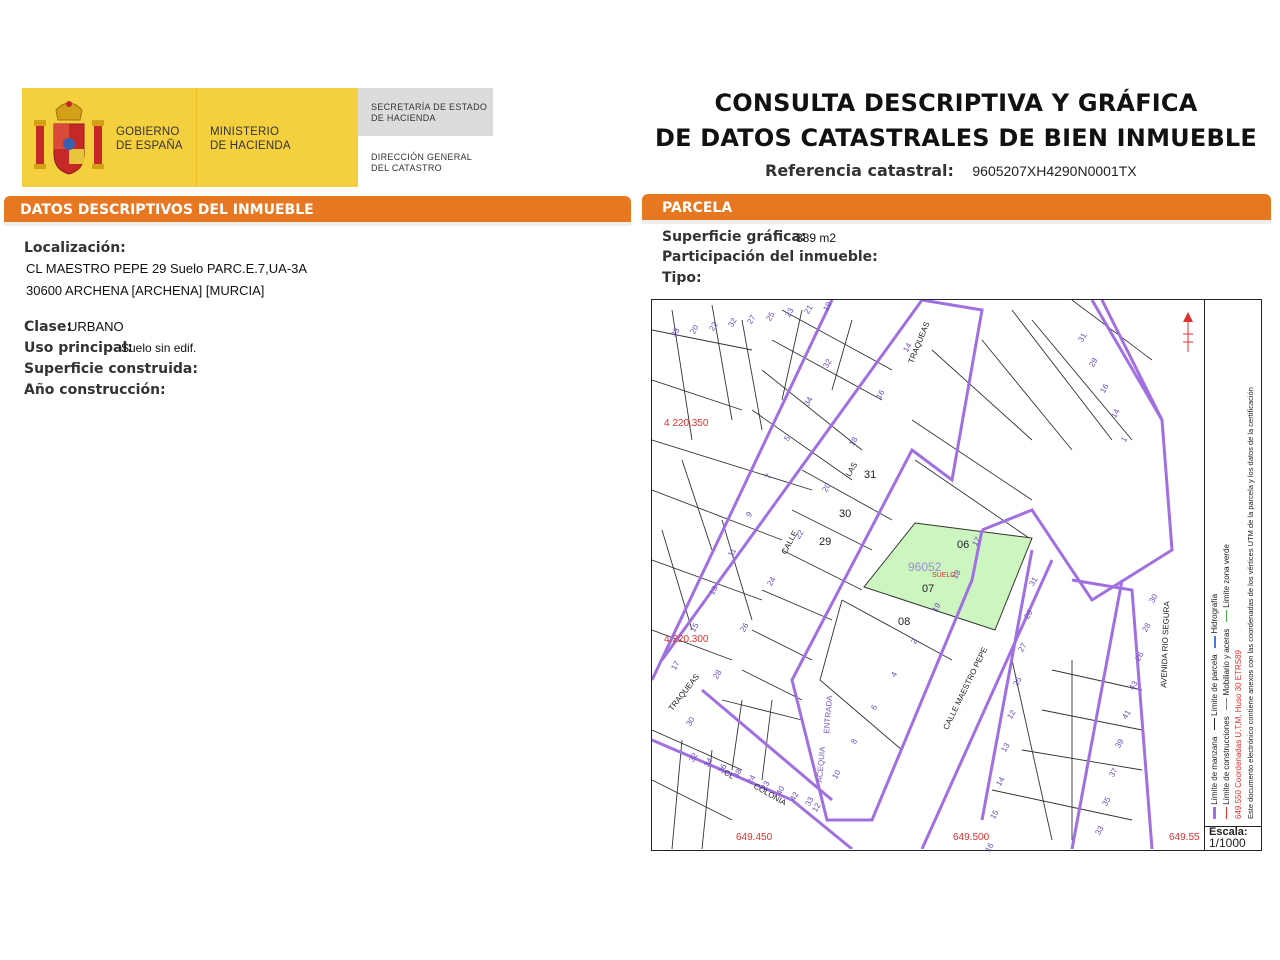 The height and width of the screenshot is (960, 1280). Describe the element at coordinates (1227, 615) in the screenshot. I see `legend-swatch-verde` at that location.